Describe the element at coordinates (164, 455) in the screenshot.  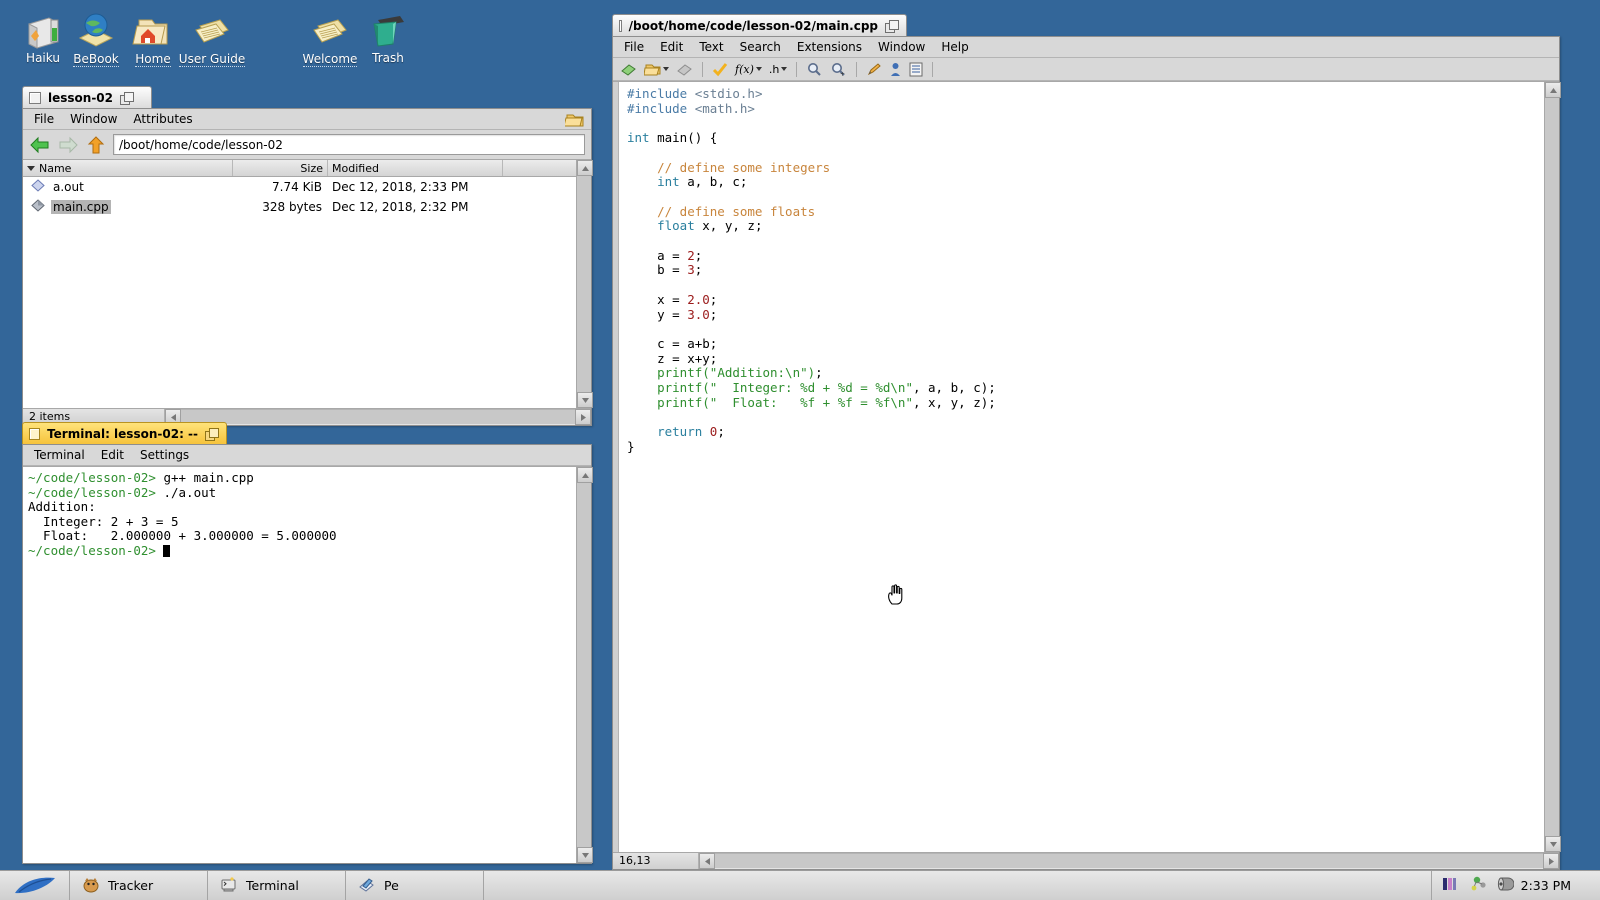
I see `menu-settings: Settings` at that location.